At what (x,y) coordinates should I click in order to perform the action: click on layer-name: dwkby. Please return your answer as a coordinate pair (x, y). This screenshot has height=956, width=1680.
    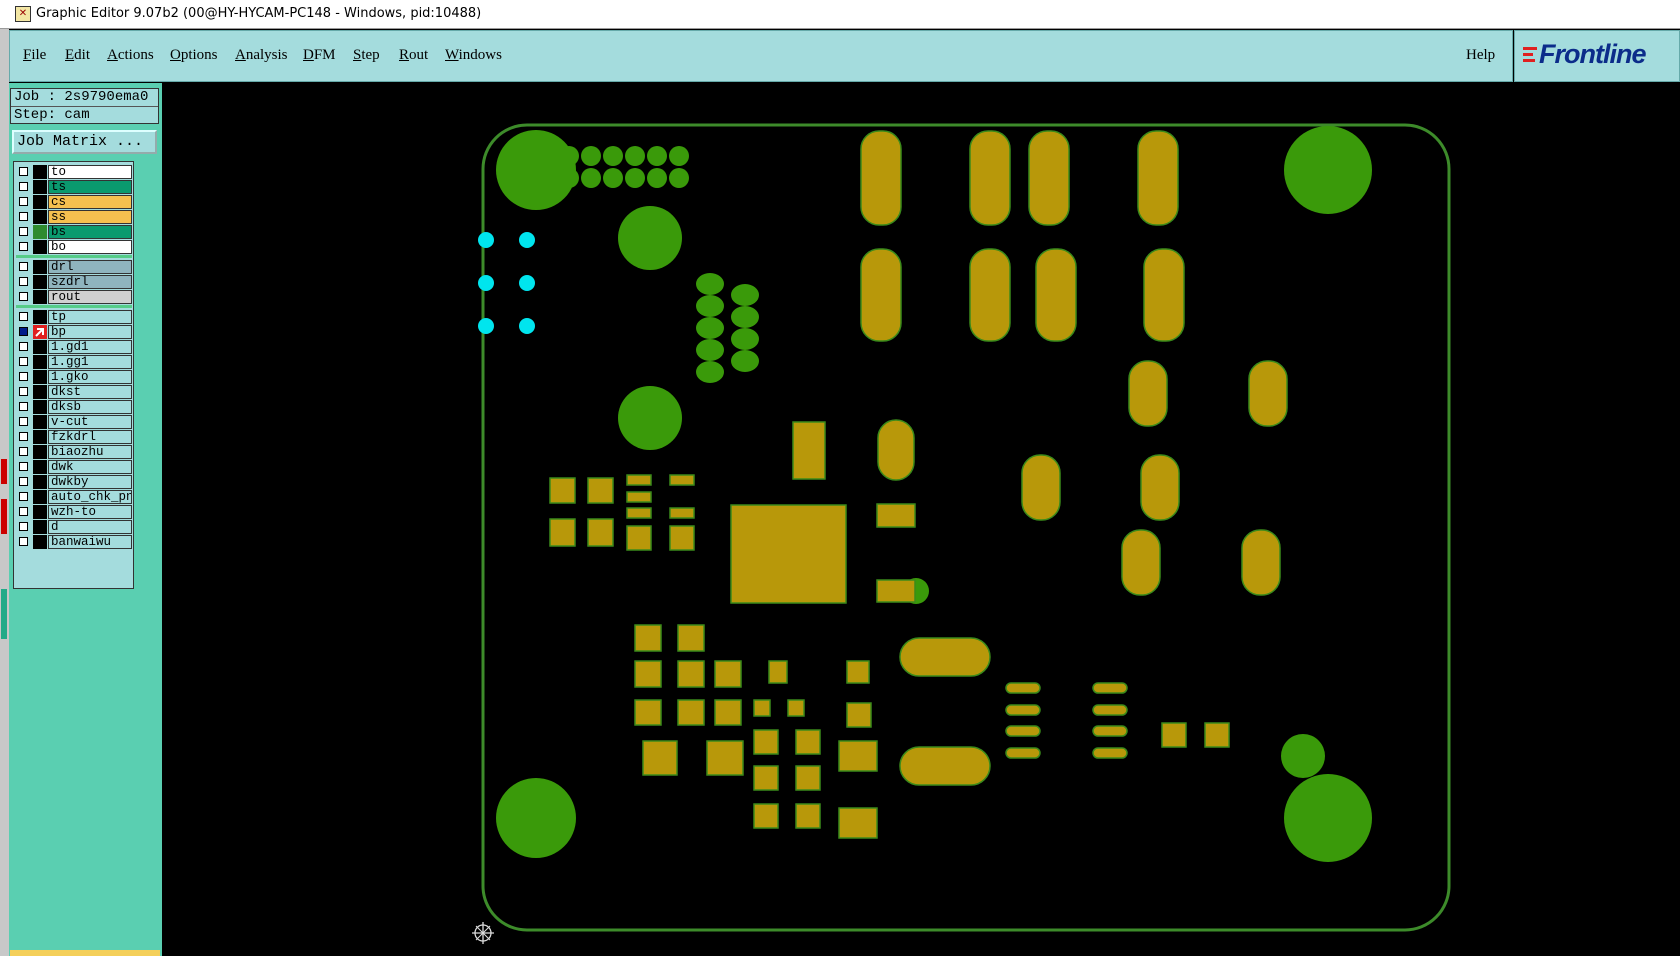
    Looking at the image, I should click on (90, 482).